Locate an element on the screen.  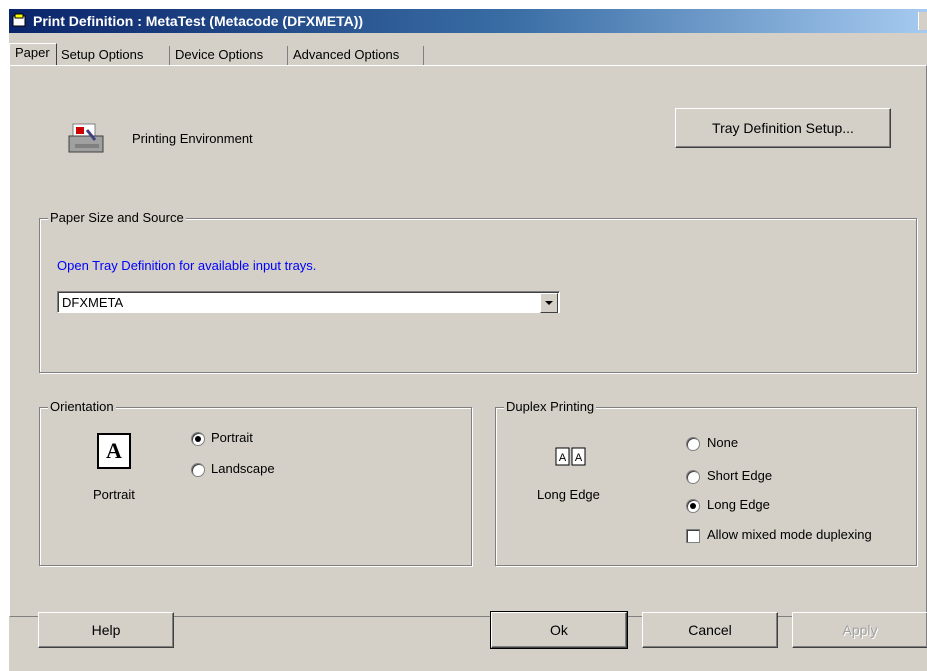
duplex-long-edge-radio is located at coordinates (693, 506).